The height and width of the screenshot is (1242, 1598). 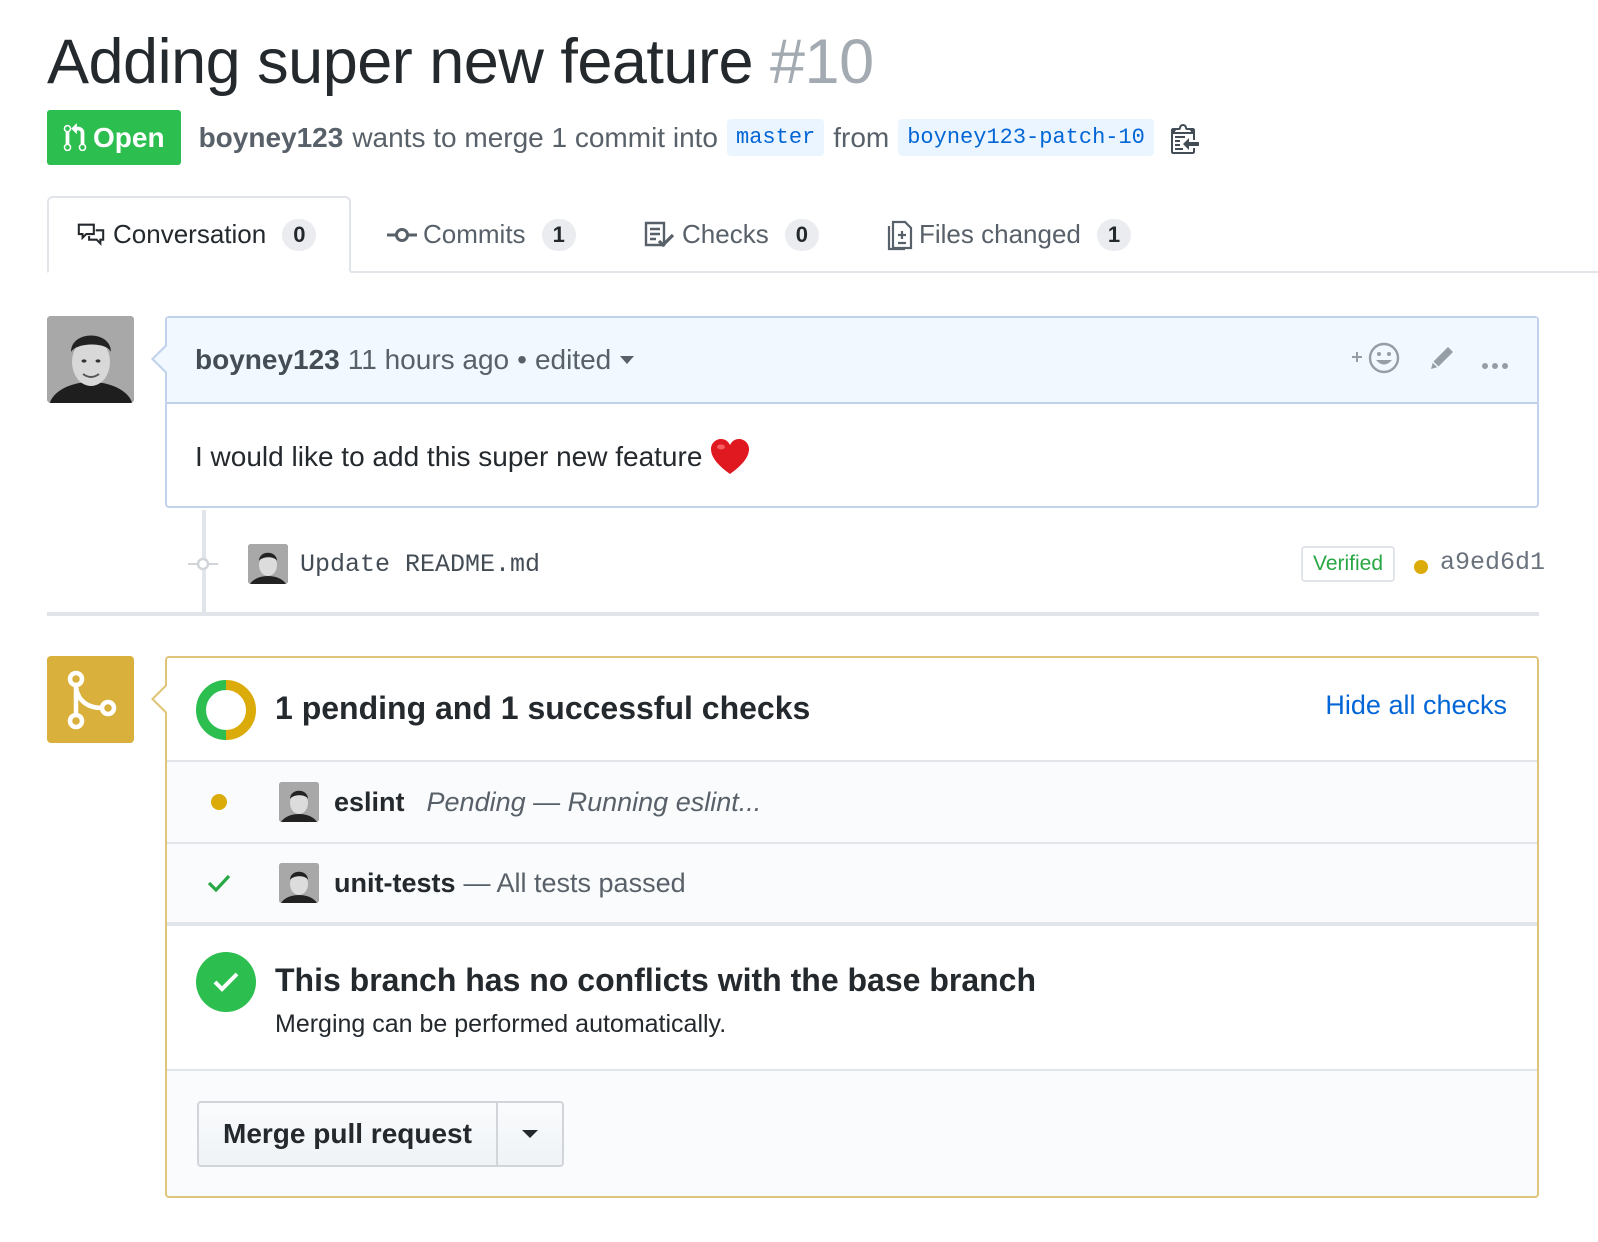 I want to click on git-merge-icon, so click(x=91, y=699).